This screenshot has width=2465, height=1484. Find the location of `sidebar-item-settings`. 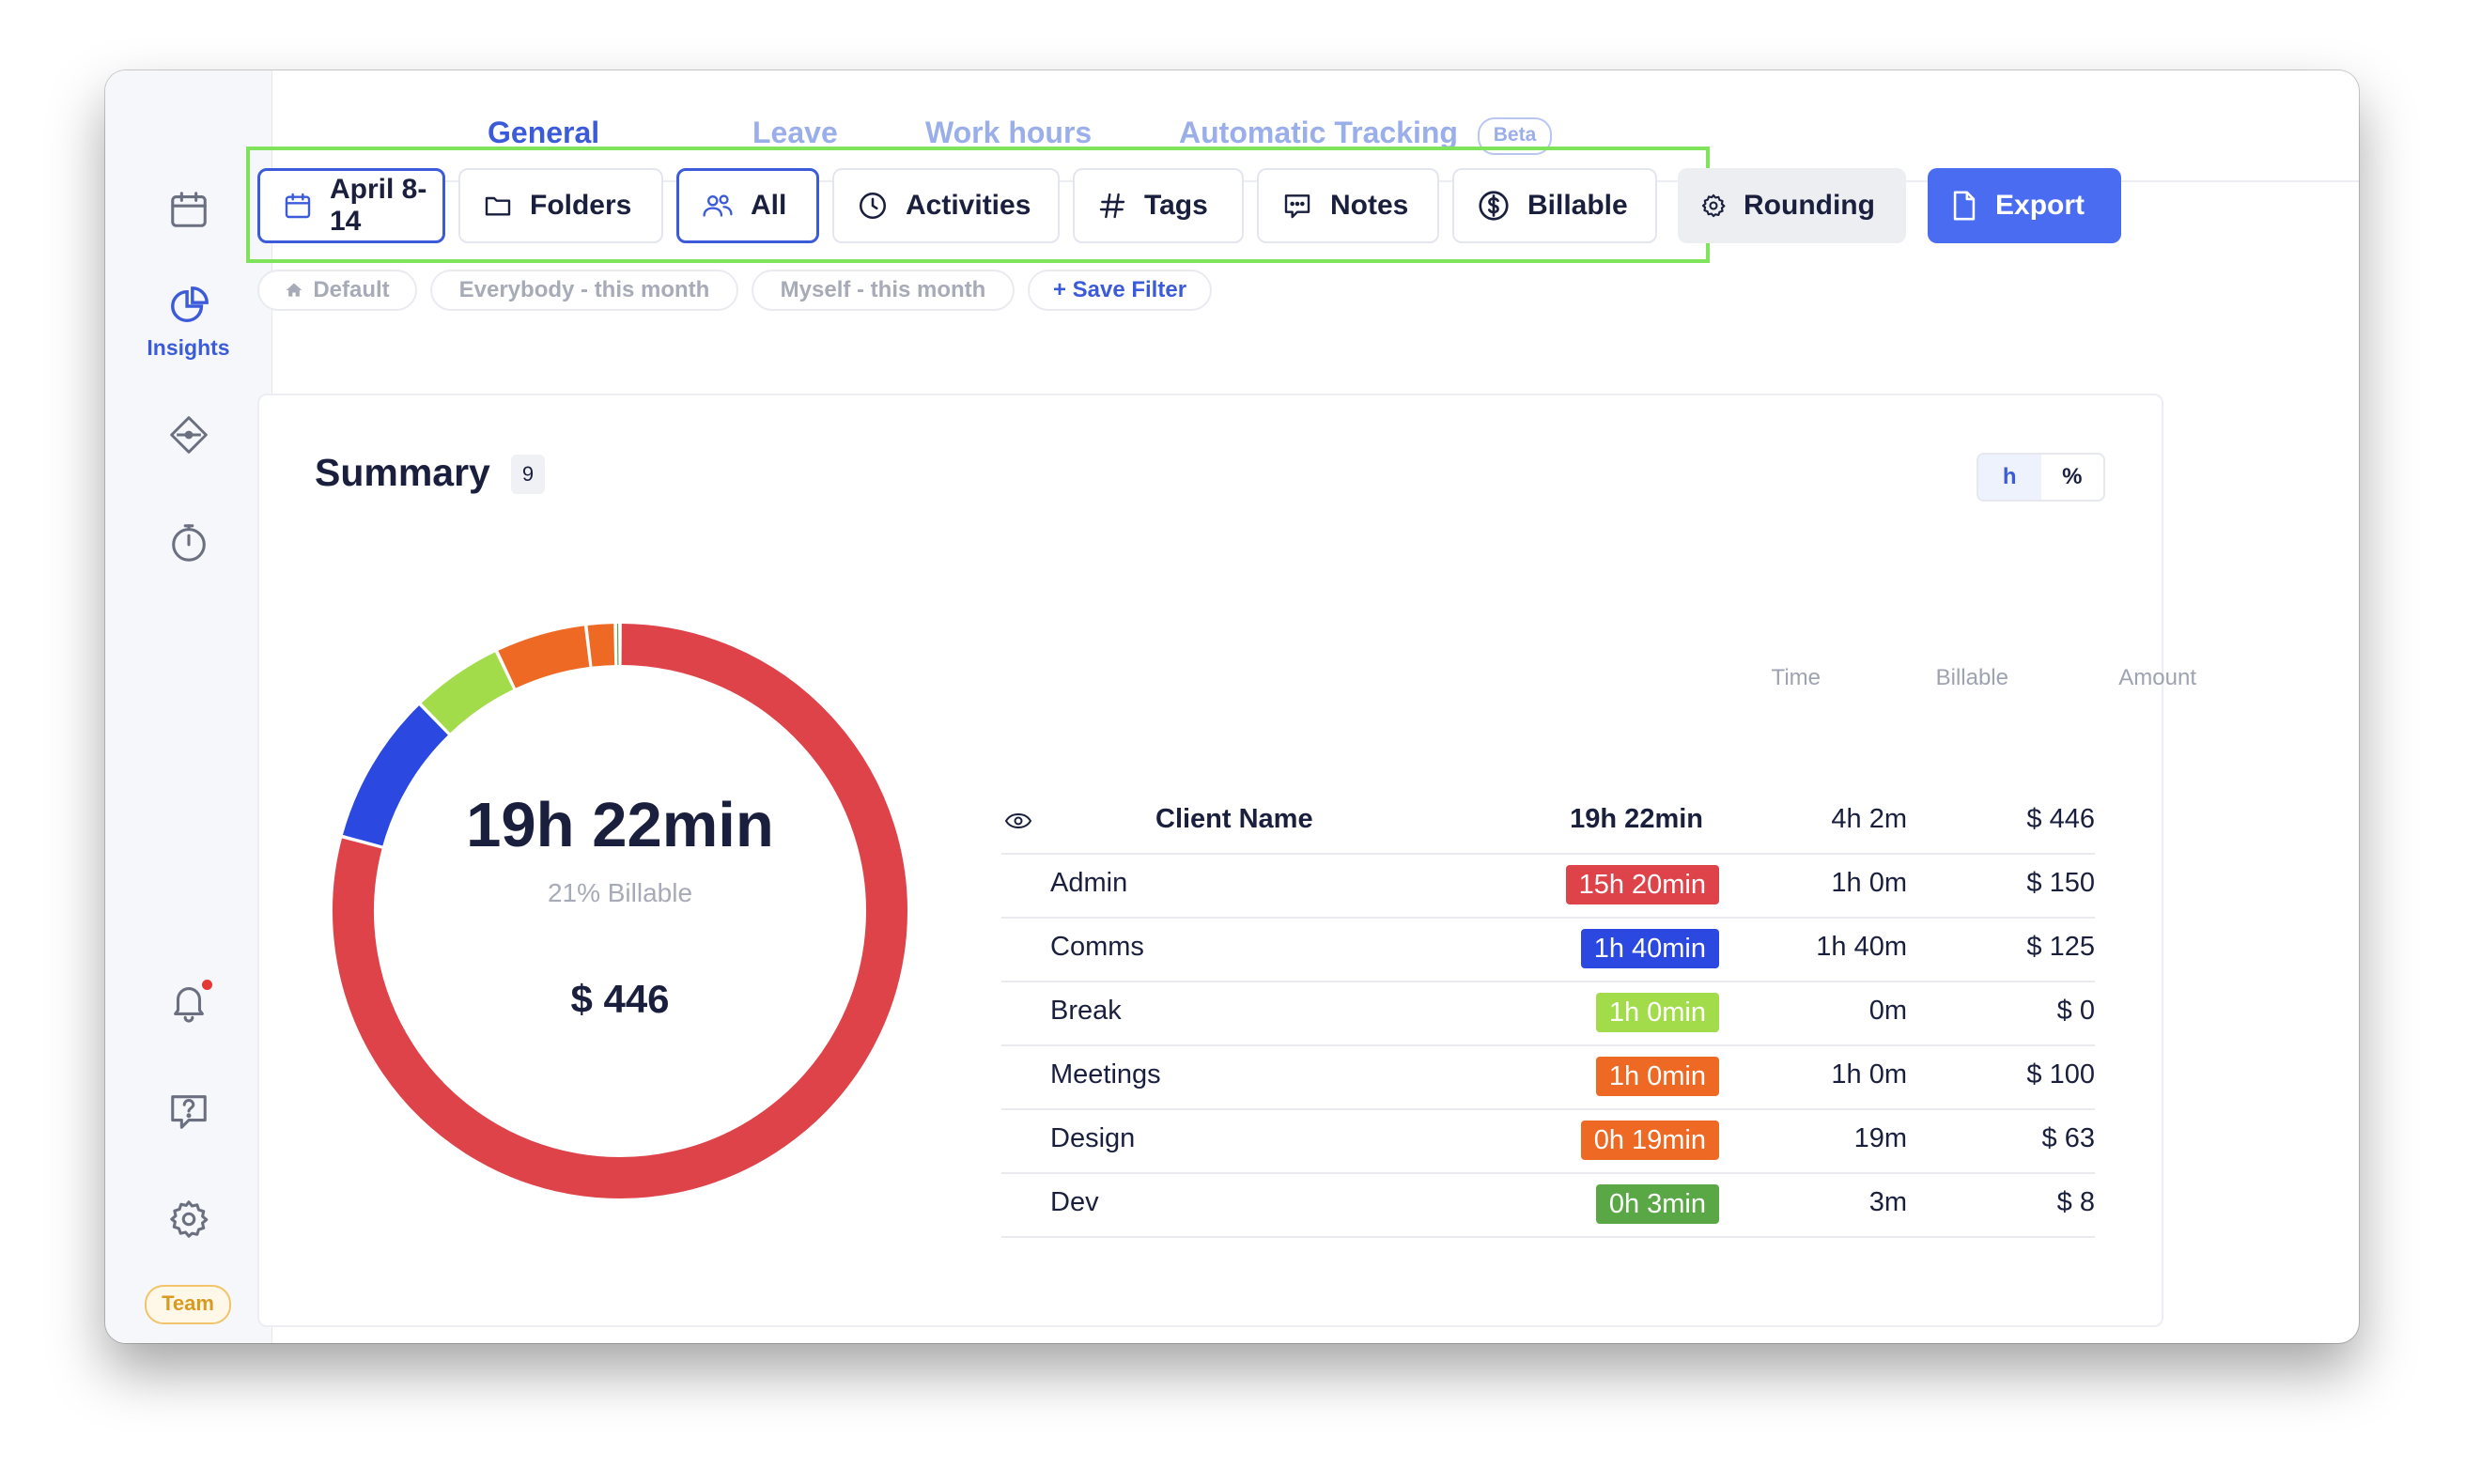

sidebar-item-settings is located at coordinates (188, 1219).